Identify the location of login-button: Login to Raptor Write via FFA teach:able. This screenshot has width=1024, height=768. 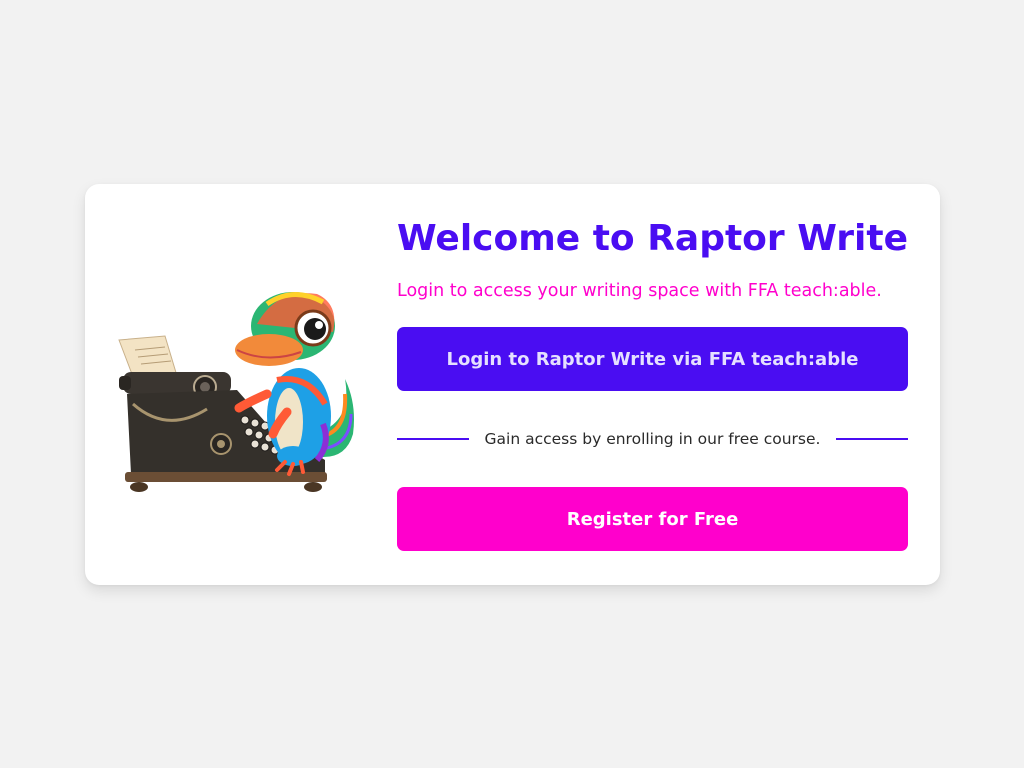
(652, 359).